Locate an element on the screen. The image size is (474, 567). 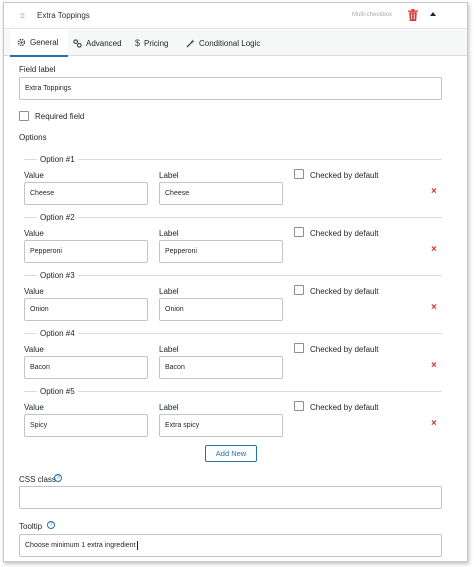
drag-handle-icon: ↕↕ is located at coordinates (22, 15).